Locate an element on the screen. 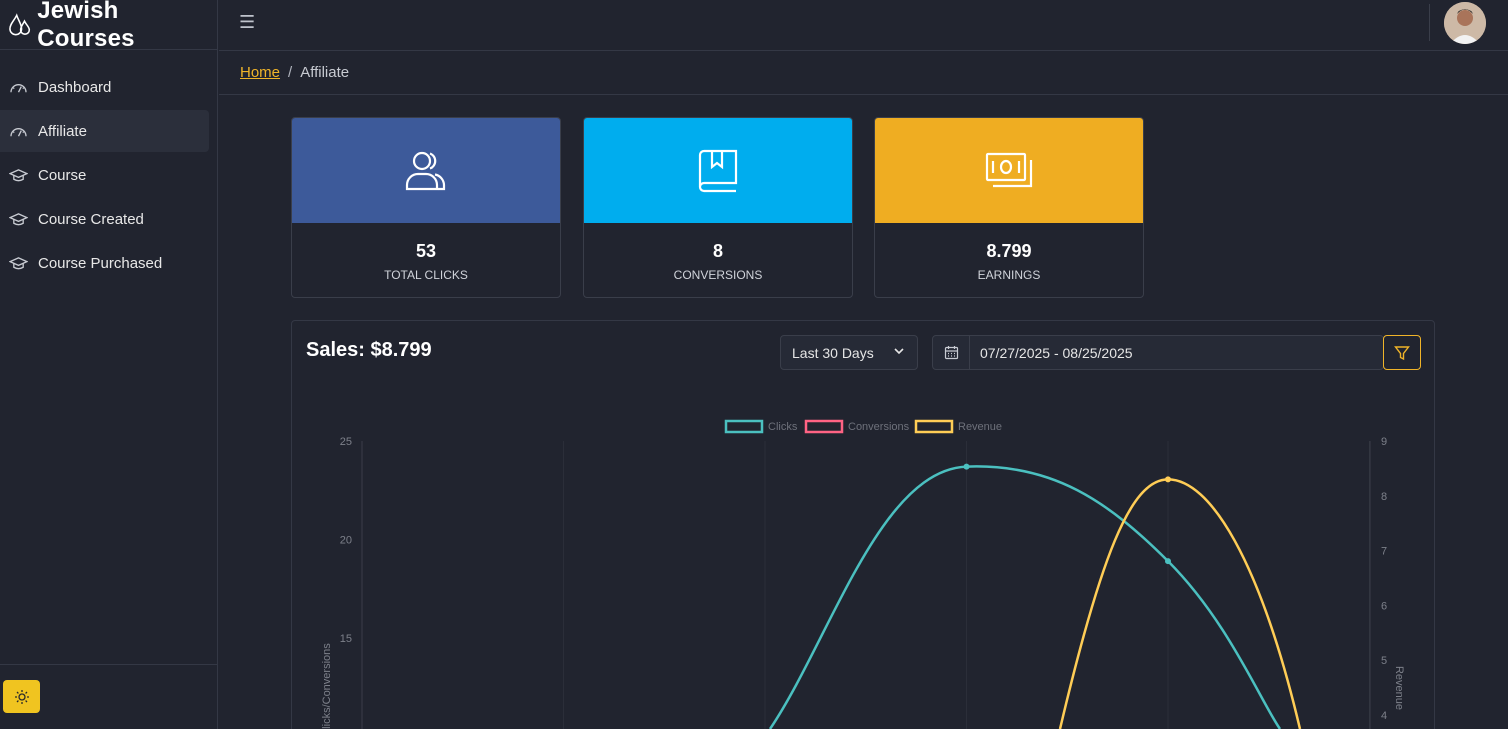  breadcrumb-home-link: Home is located at coordinates (260, 72).